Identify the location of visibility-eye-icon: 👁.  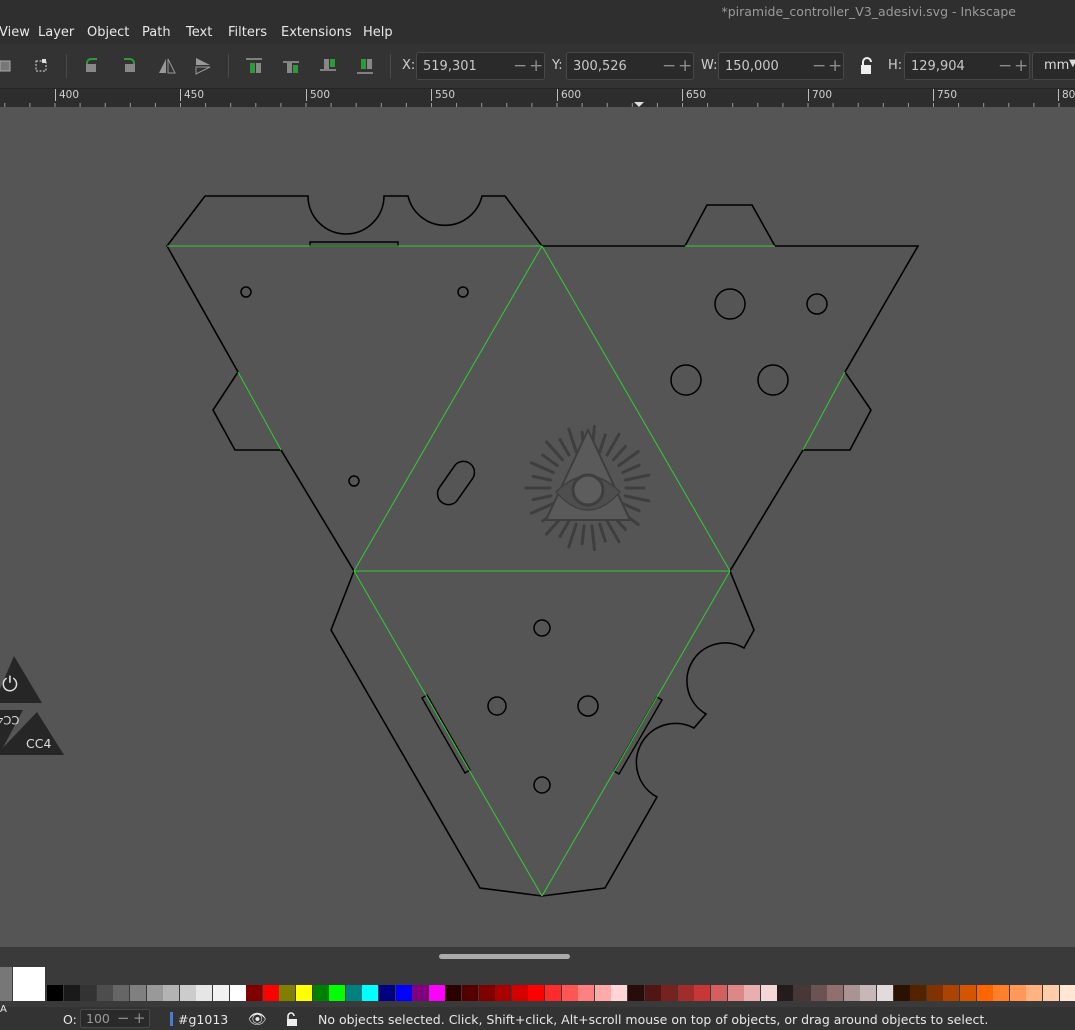
(257, 1019).